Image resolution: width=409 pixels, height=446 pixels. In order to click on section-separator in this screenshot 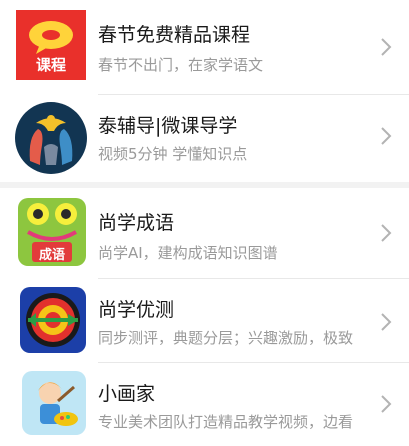, I will do `click(204, 185)`.